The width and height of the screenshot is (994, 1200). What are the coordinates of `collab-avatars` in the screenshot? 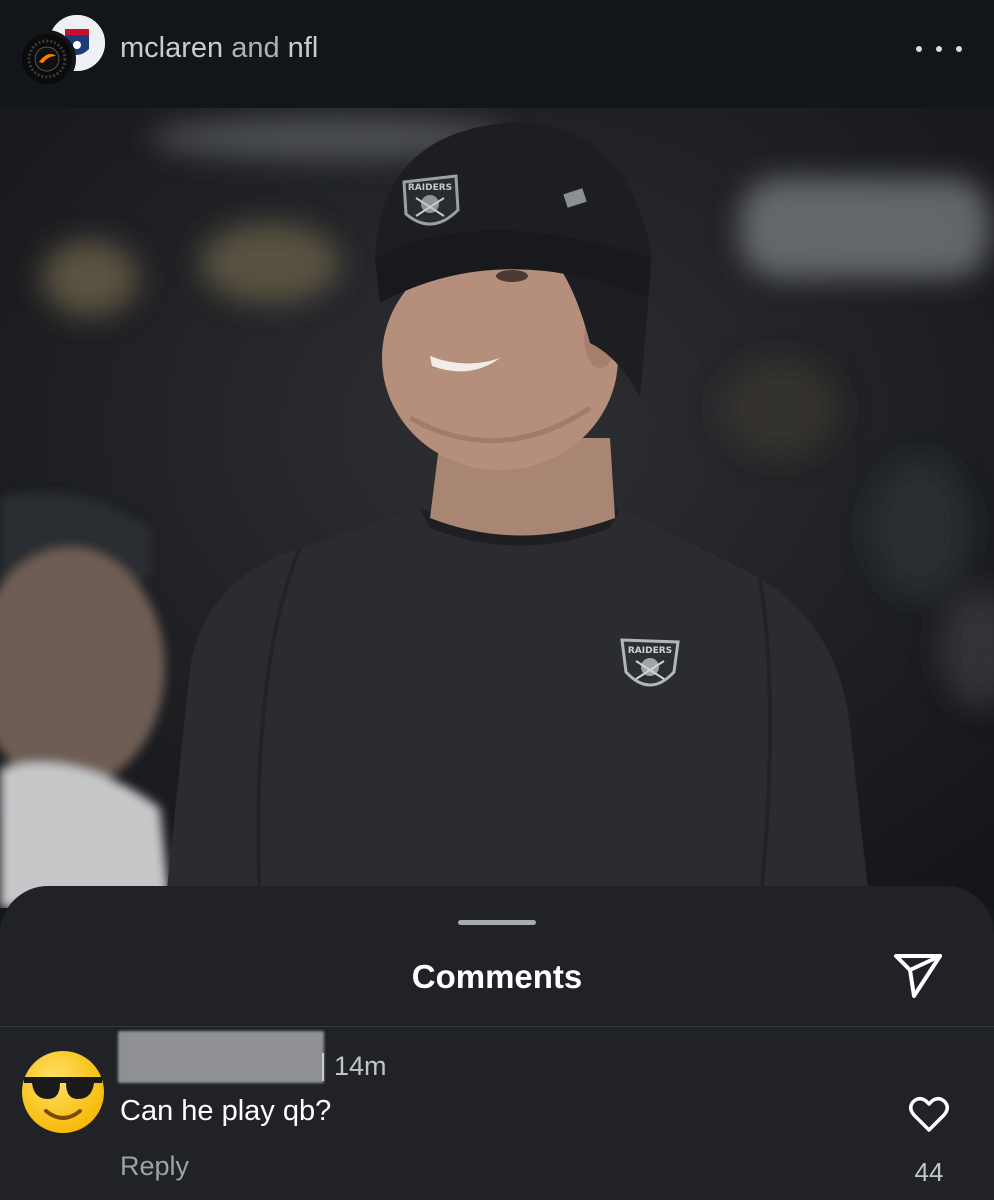 It's located at (61, 49).